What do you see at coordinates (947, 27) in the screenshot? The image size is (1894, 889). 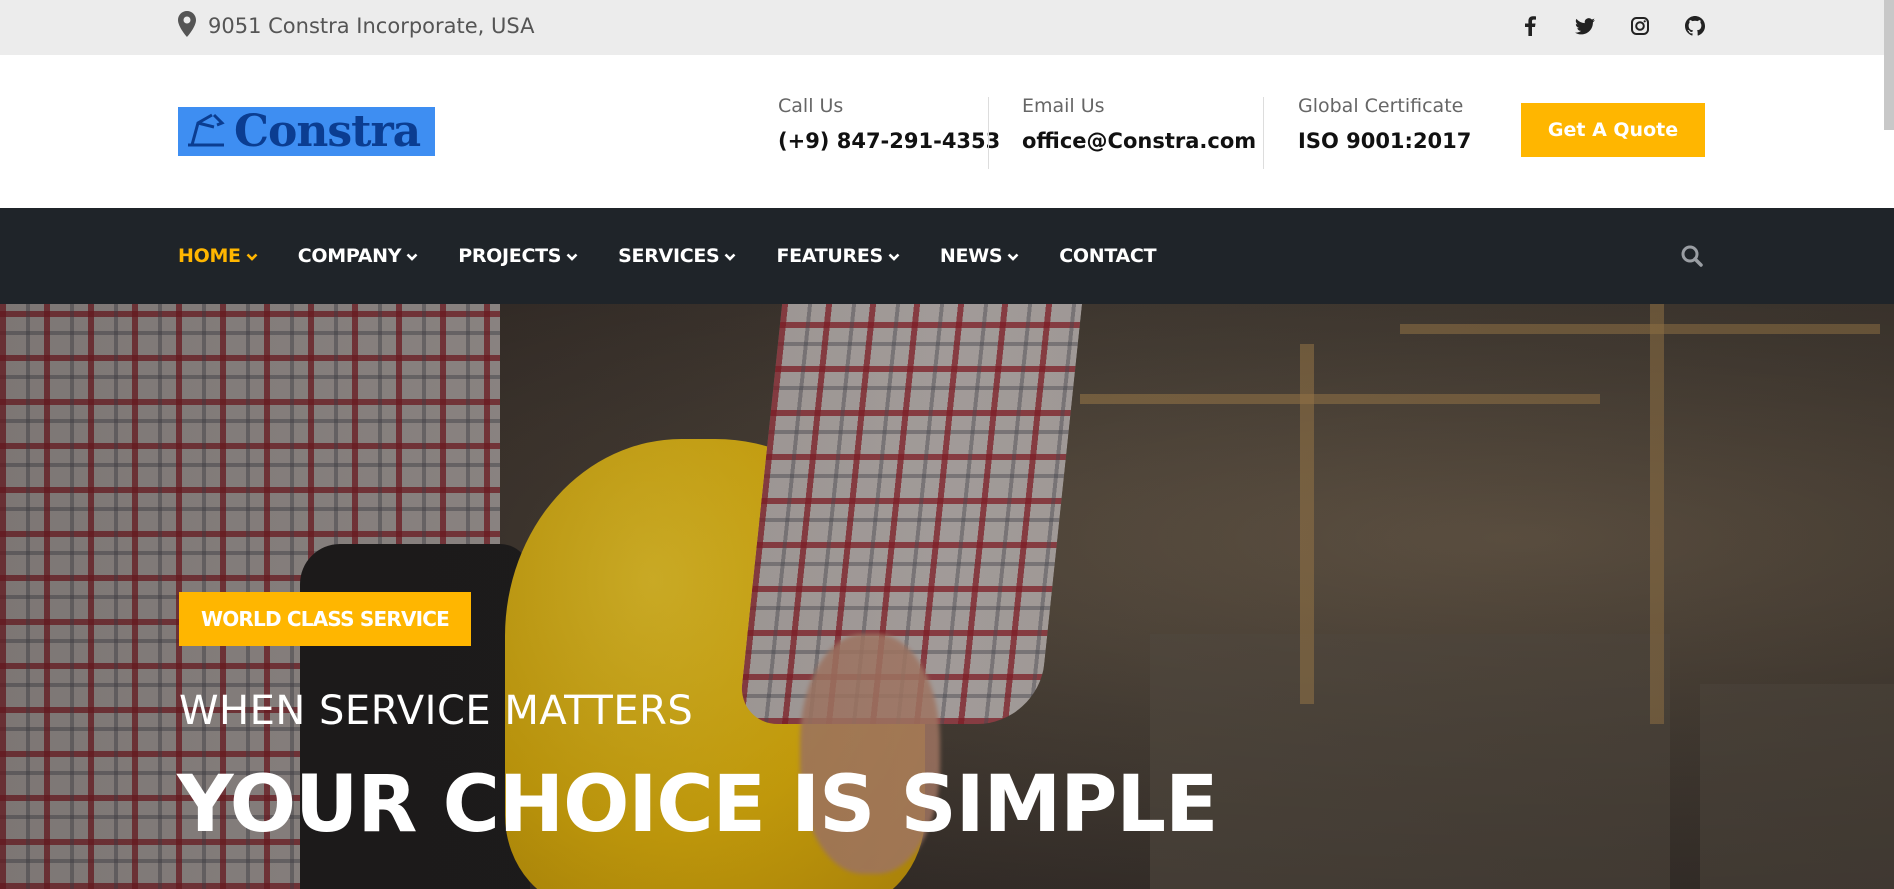 I see `top-bar: 9051 Constra Incorporate, USA` at bounding box center [947, 27].